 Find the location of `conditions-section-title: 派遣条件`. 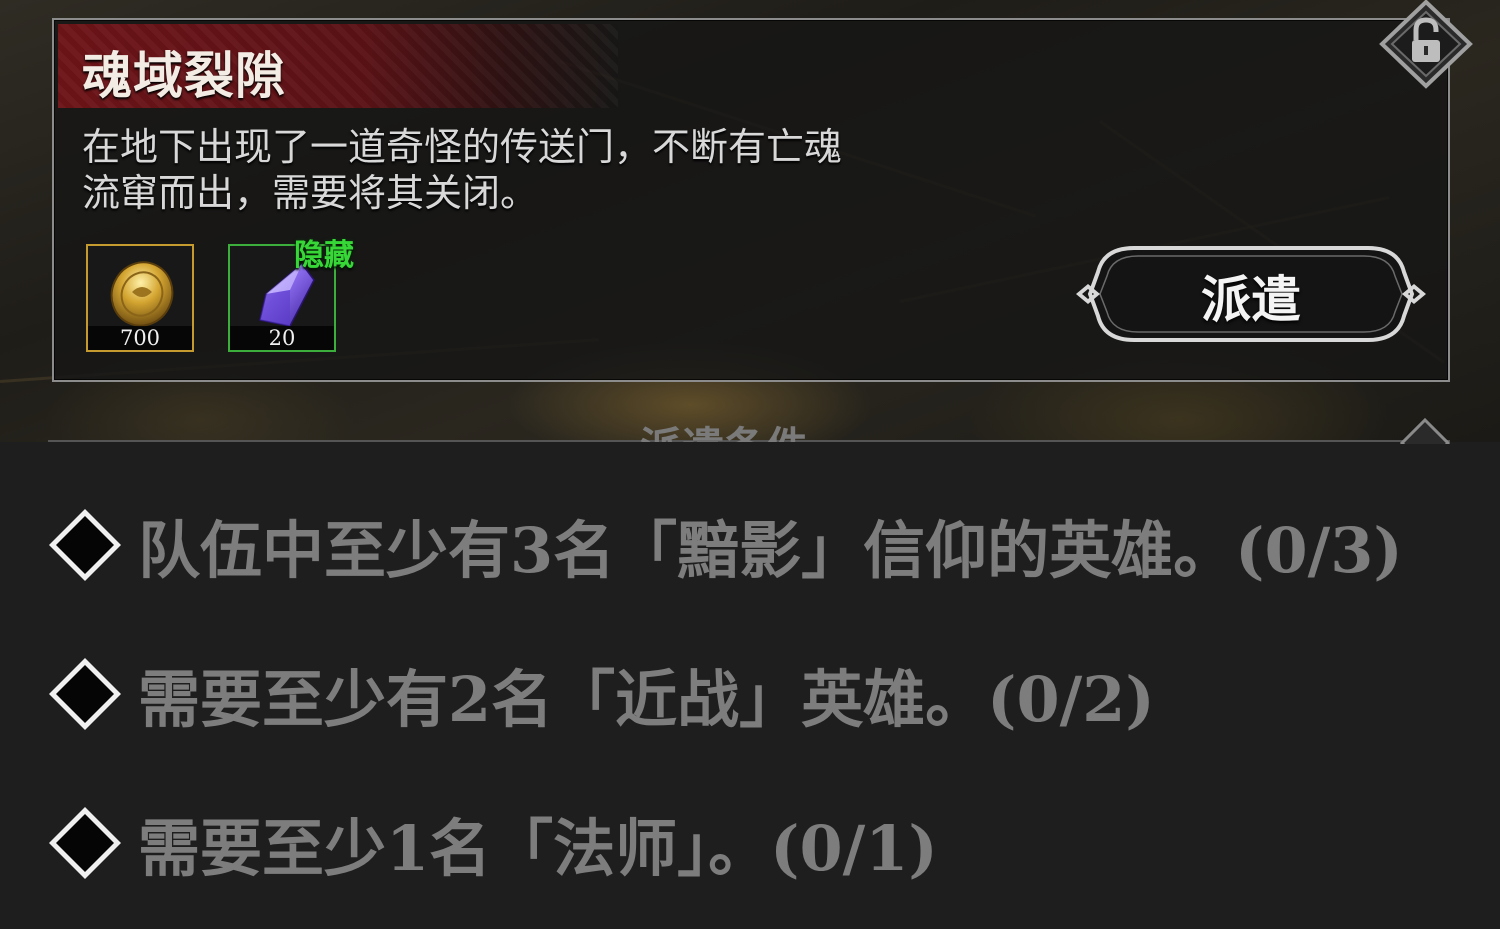

conditions-section-title: 派遣条件 is located at coordinates (724, 431).